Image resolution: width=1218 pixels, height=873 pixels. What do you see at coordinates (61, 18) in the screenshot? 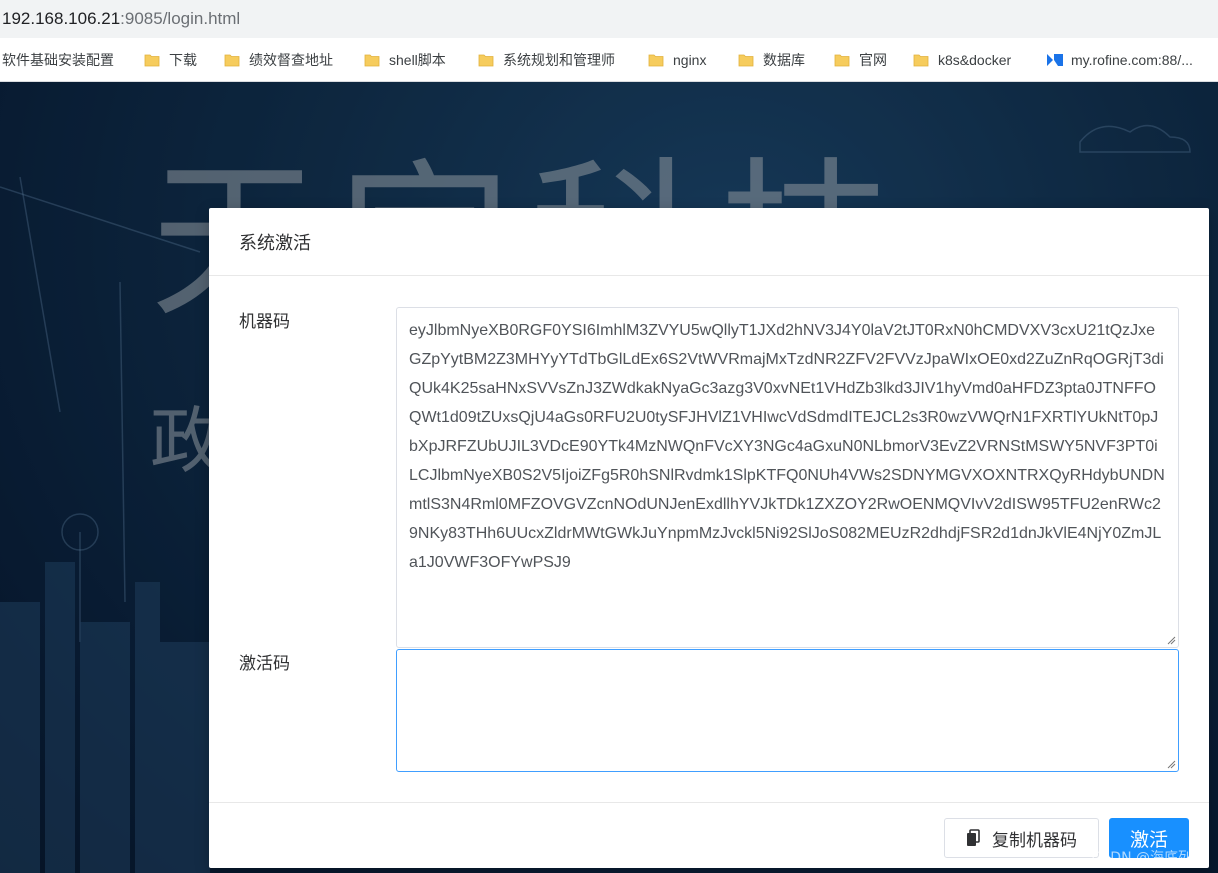
I see `url-host: 192.168.106.21` at bounding box center [61, 18].